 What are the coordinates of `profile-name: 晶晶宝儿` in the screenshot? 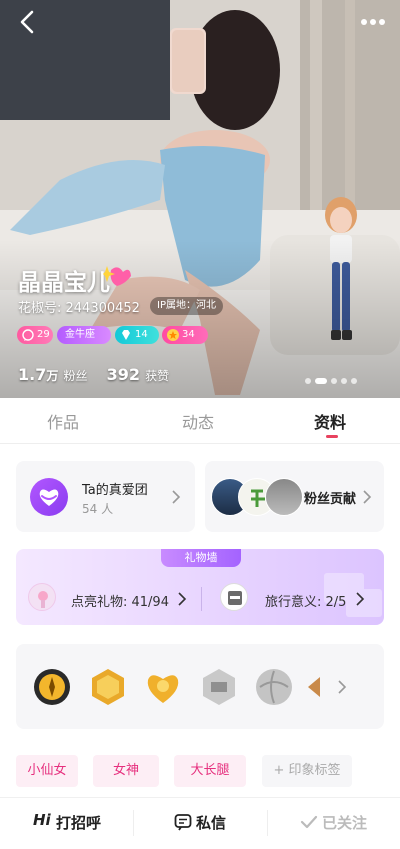 It's located at (64, 283).